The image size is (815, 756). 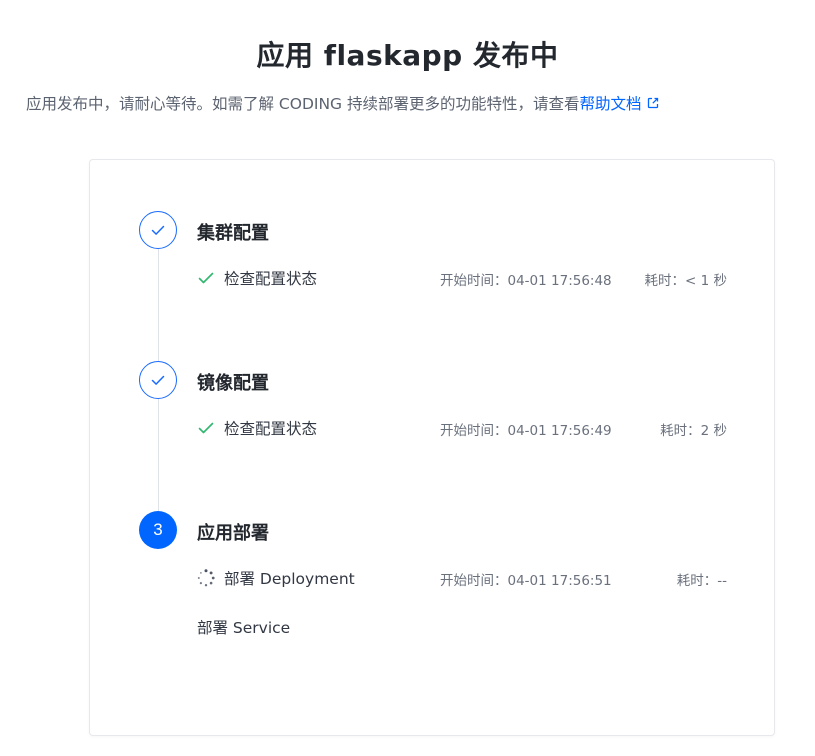 What do you see at coordinates (303, 104) in the screenshot?
I see `subtitle-text: 应用发布中，请耐心等待。如需了解 CODING 持续部署更多的功能特性，请查看` at bounding box center [303, 104].